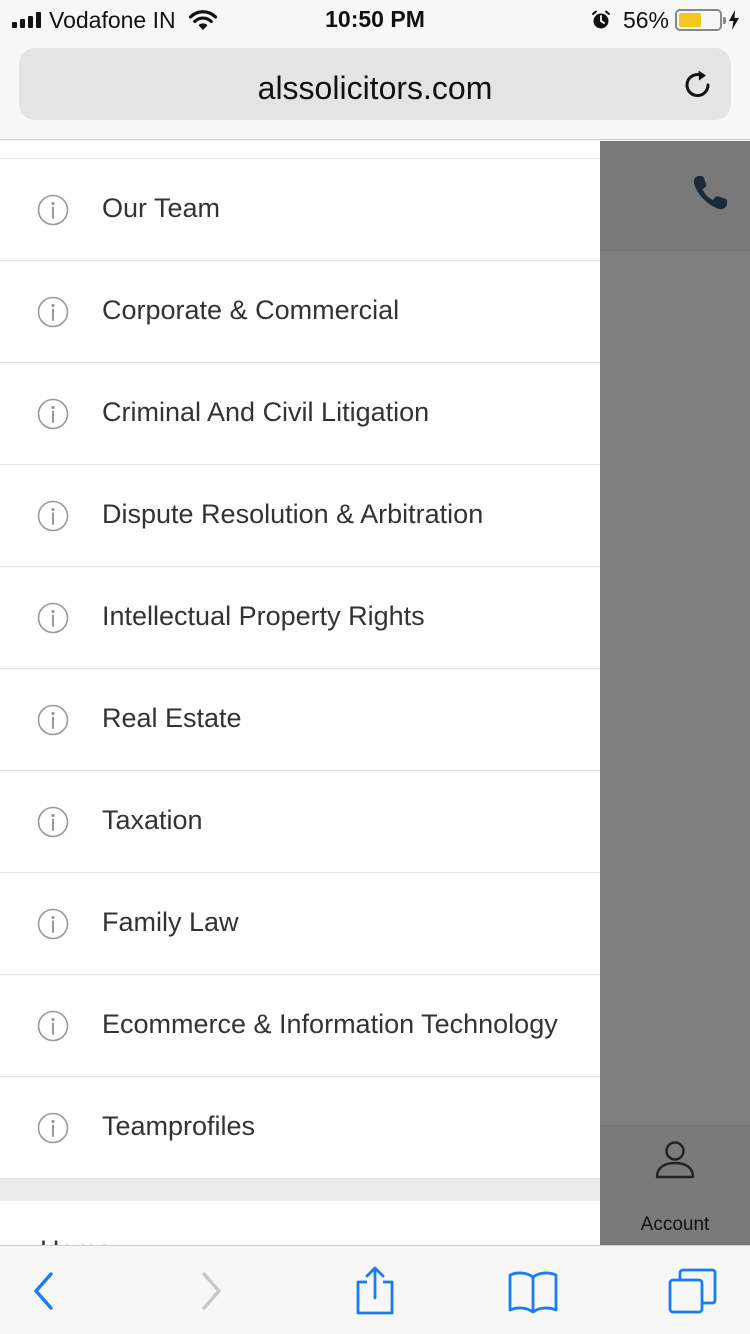 This screenshot has width=750, height=1334. I want to click on menu-item: Ecommerce & Information Technology, so click(300, 1026).